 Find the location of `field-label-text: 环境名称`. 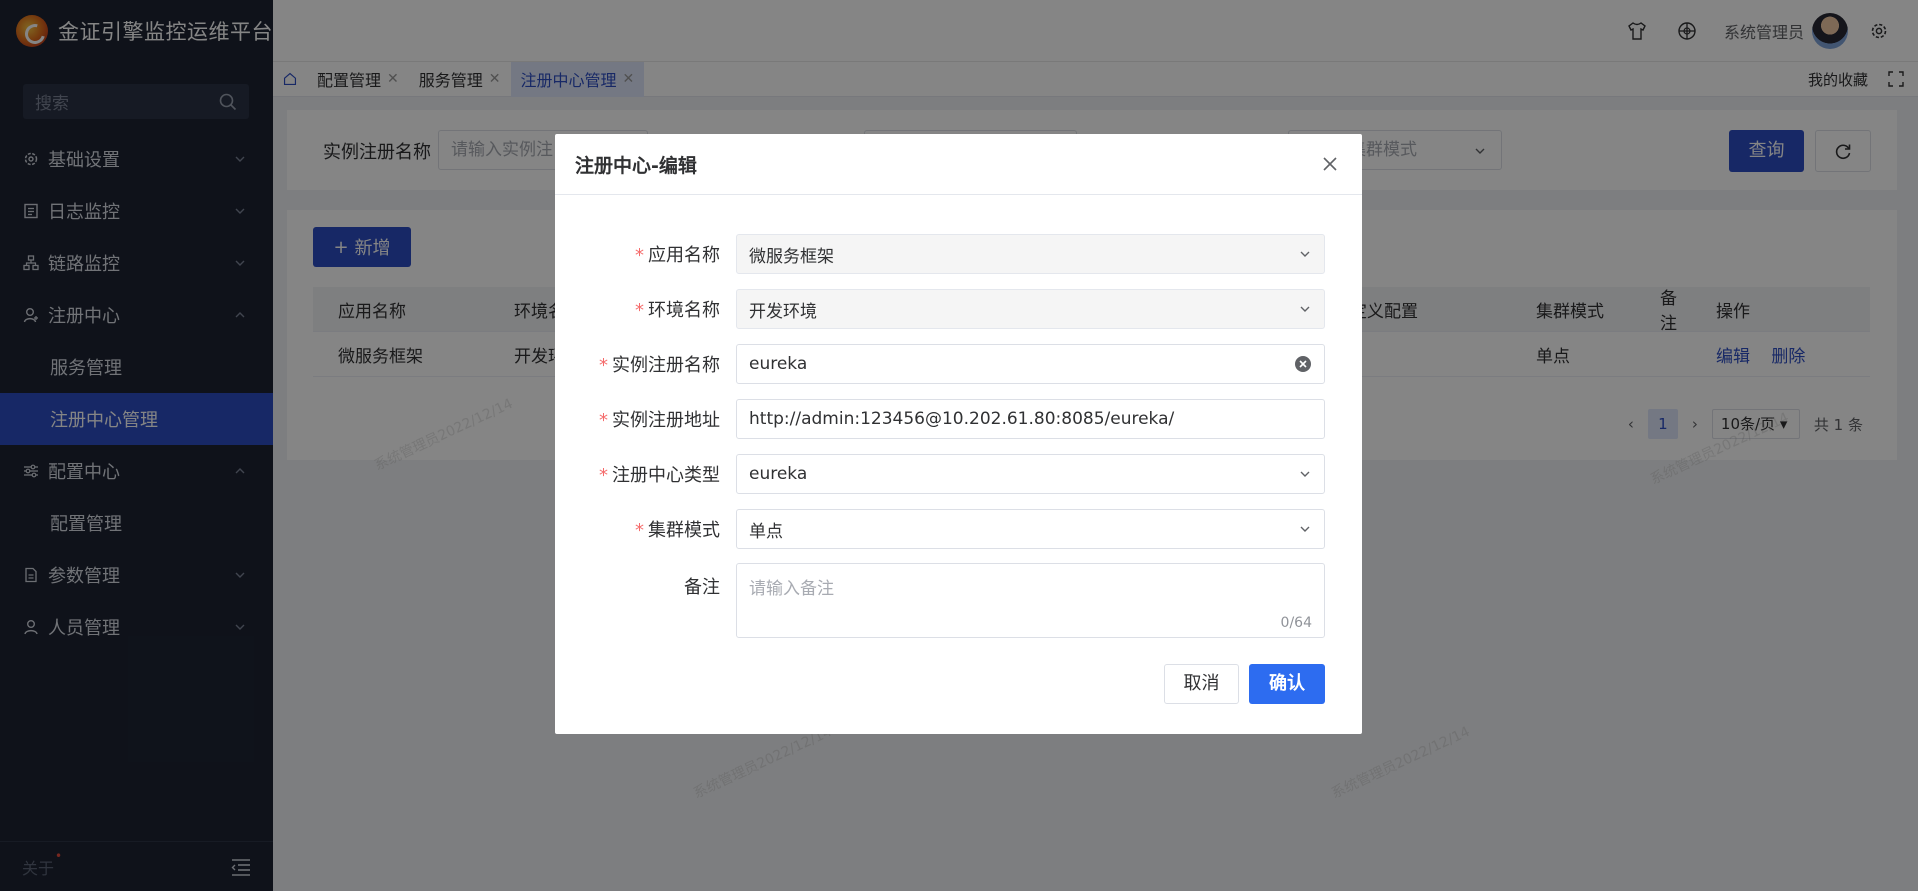

field-label-text: 环境名称 is located at coordinates (684, 310).